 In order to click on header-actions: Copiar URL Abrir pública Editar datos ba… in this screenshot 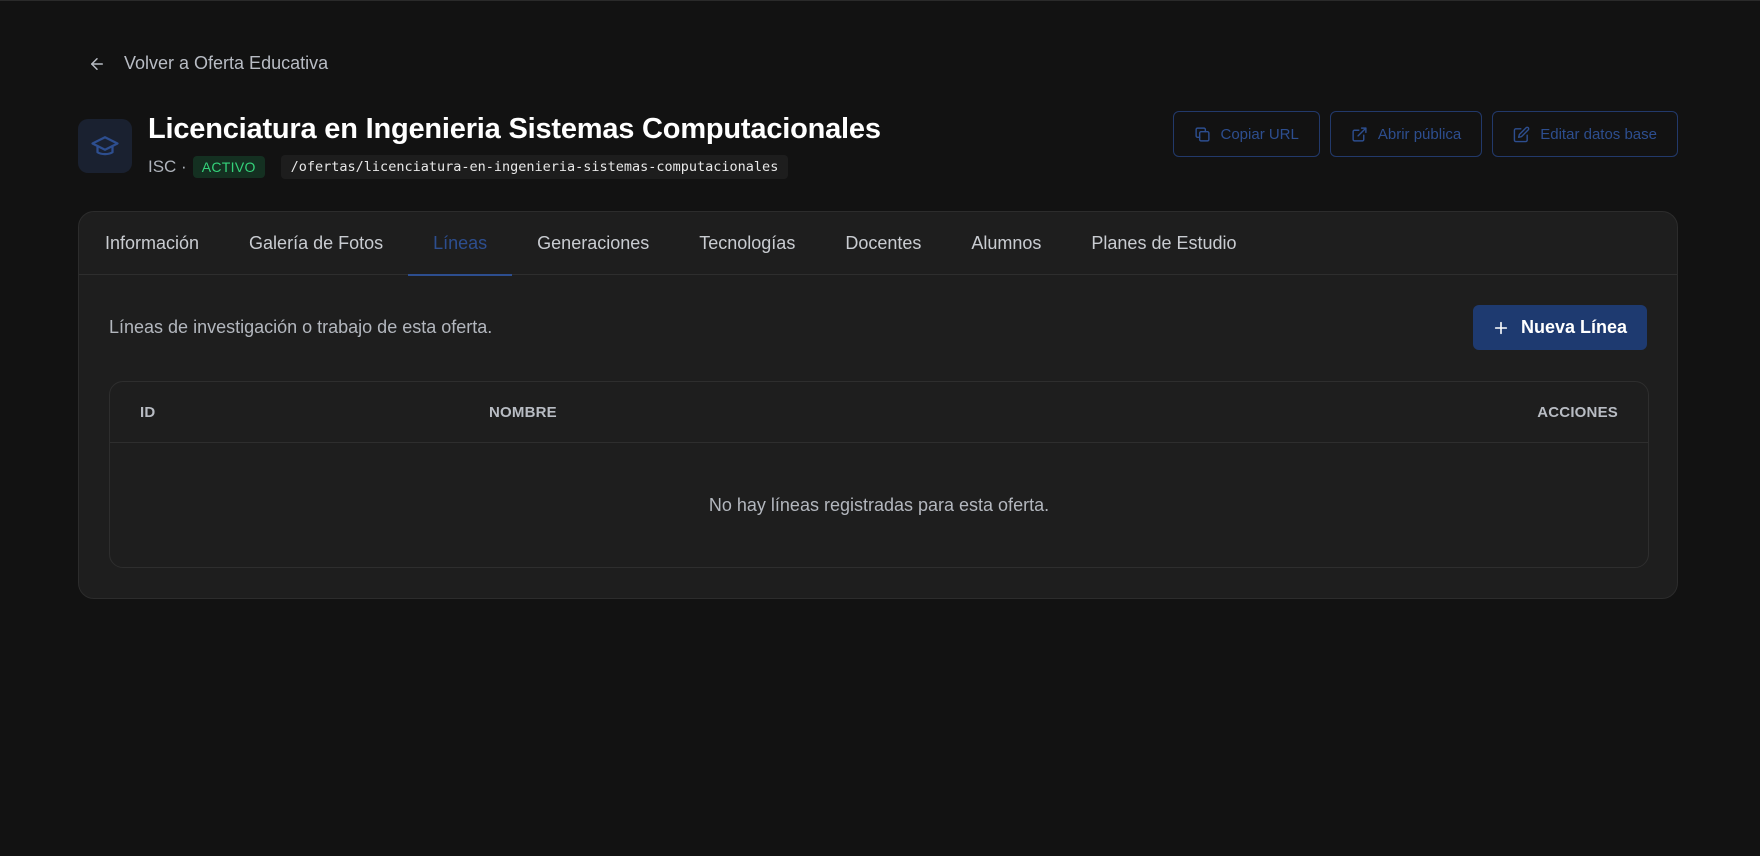, I will do `click(1425, 134)`.